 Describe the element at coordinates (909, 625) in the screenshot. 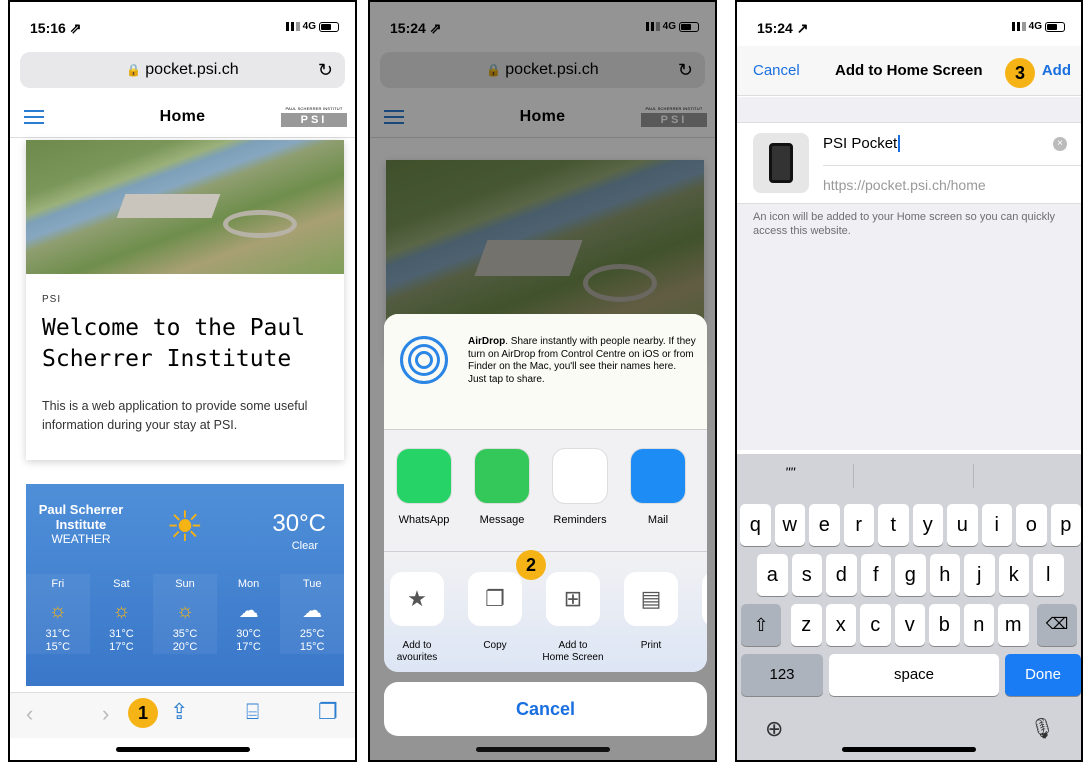

I see `key-v: v` at that location.